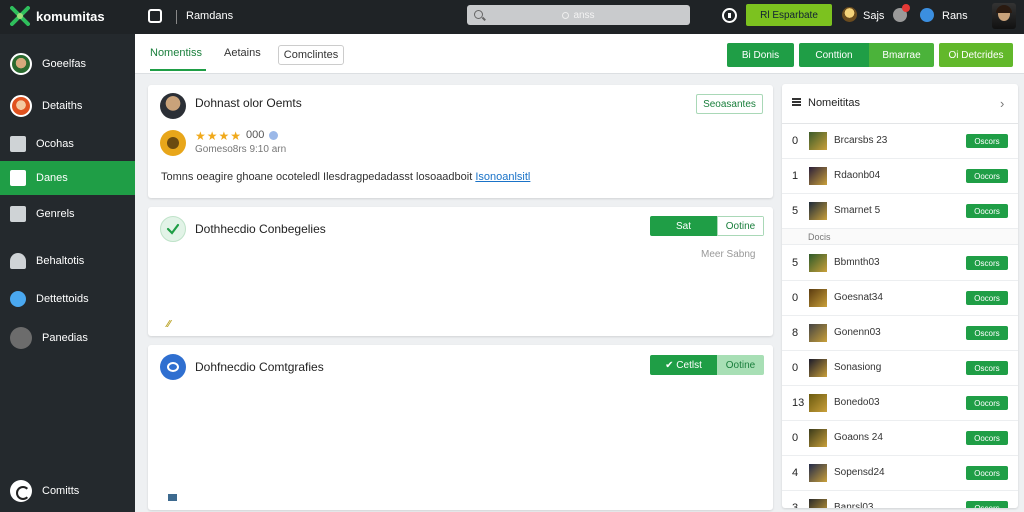 The height and width of the screenshot is (512, 1024). Describe the element at coordinates (502, 177) in the screenshot. I see `description-link: Isonoanlsitl` at that location.